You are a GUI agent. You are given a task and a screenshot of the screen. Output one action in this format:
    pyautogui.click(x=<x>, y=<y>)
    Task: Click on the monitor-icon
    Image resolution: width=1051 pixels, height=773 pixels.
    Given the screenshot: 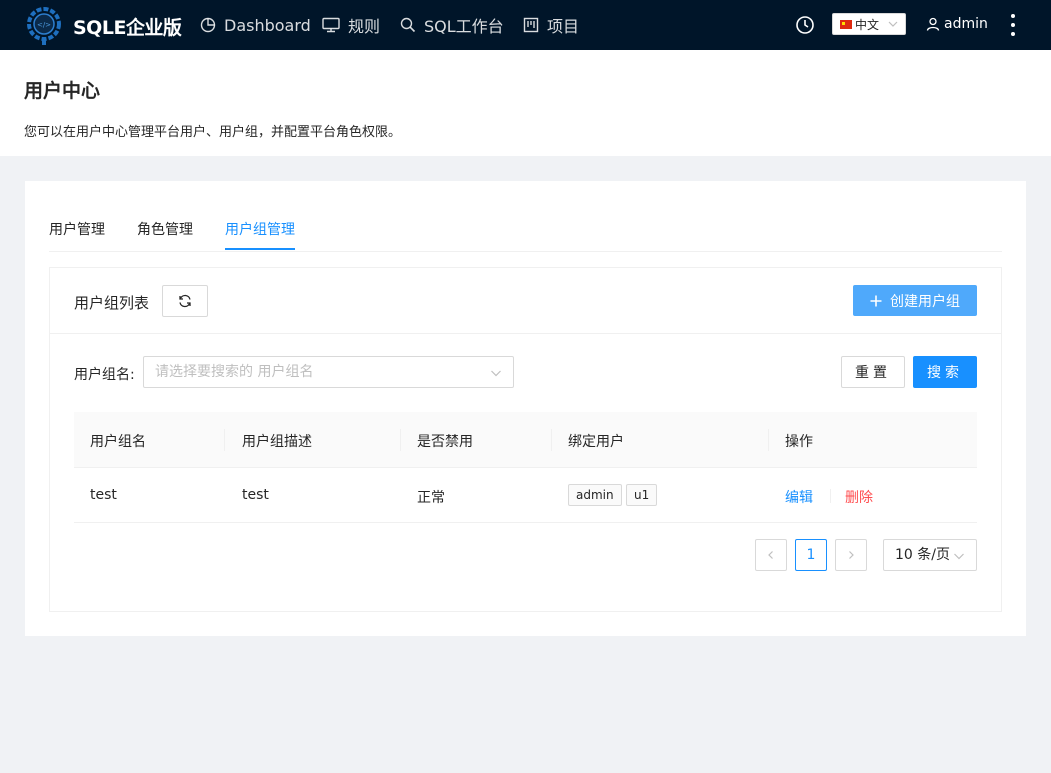 What is the action you would take?
    pyautogui.click(x=331, y=25)
    